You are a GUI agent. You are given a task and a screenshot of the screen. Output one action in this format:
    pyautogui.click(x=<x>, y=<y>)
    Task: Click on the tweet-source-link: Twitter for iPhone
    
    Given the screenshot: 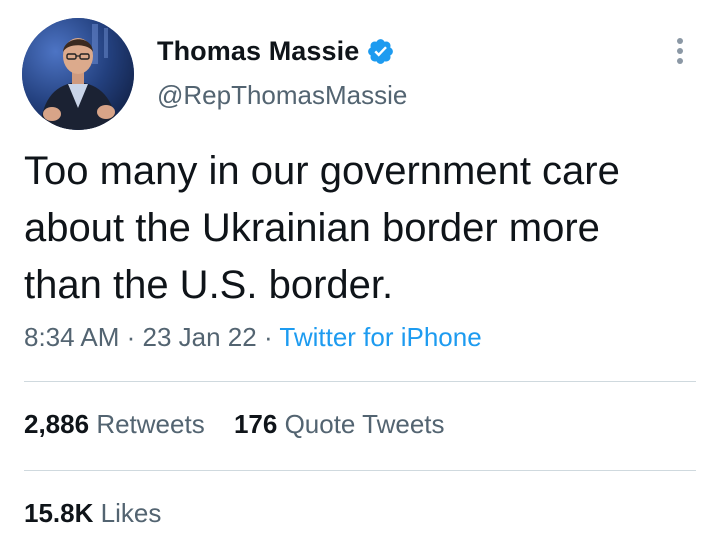 What is the action you would take?
    pyautogui.click(x=380, y=337)
    